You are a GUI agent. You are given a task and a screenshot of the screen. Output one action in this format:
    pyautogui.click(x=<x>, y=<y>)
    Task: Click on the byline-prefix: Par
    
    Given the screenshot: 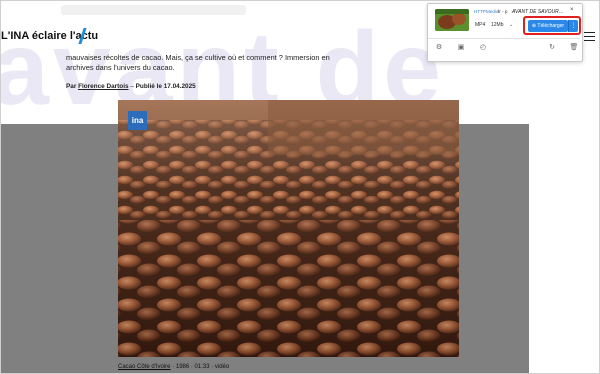 What is the action you would take?
    pyautogui.click(x=71, y=86)
    